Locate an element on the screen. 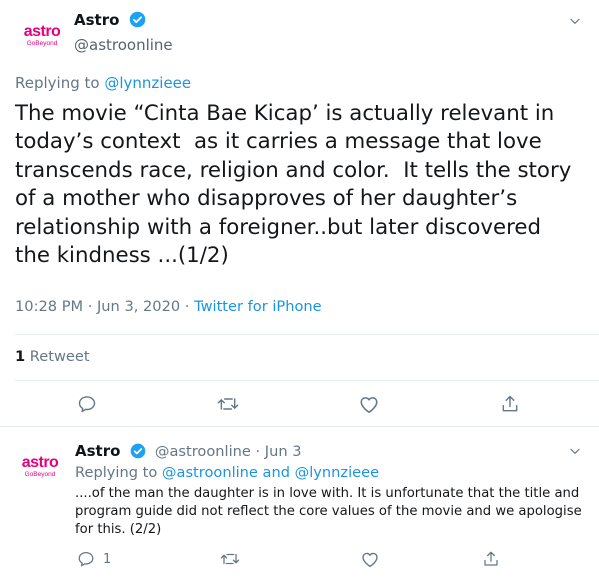 This screenshot has height=578, width=599. tweet-actions is located at coordinates (299, 406).